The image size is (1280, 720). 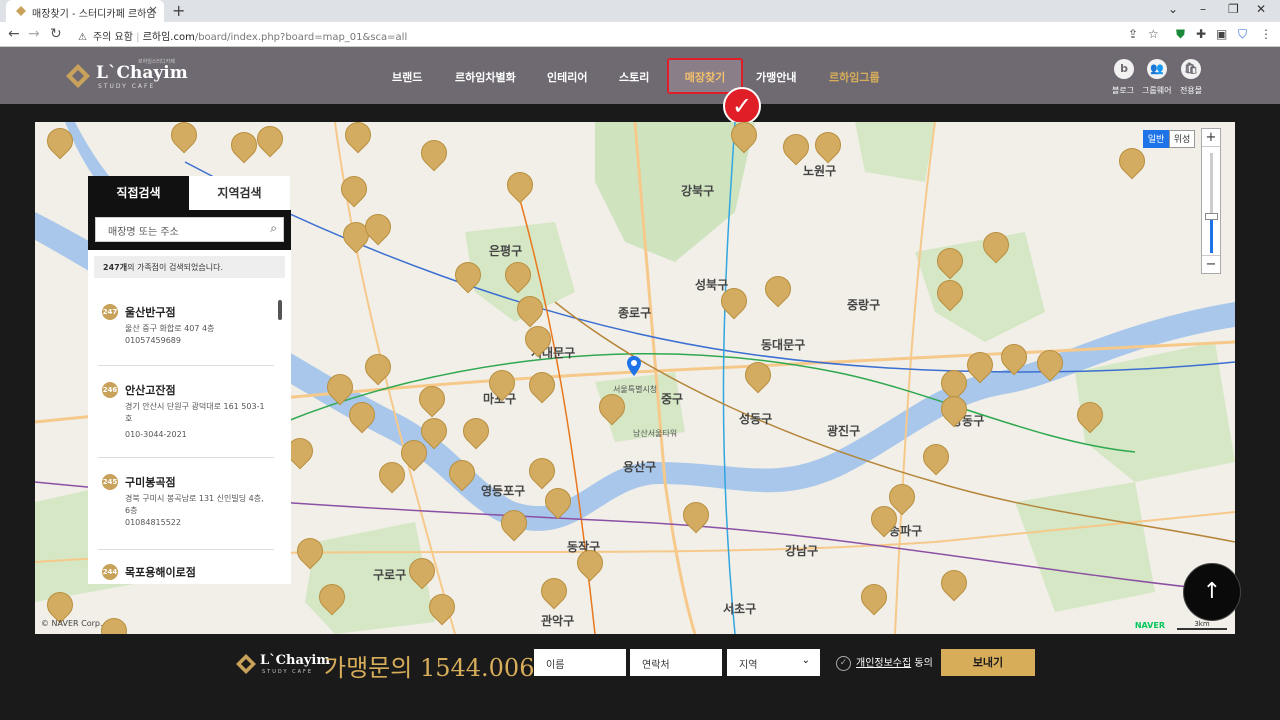 What do you see at coordinates (1211, 264) in the screenshot?
I see `zoom-out-button: −` at bounding box center [1211, 264].